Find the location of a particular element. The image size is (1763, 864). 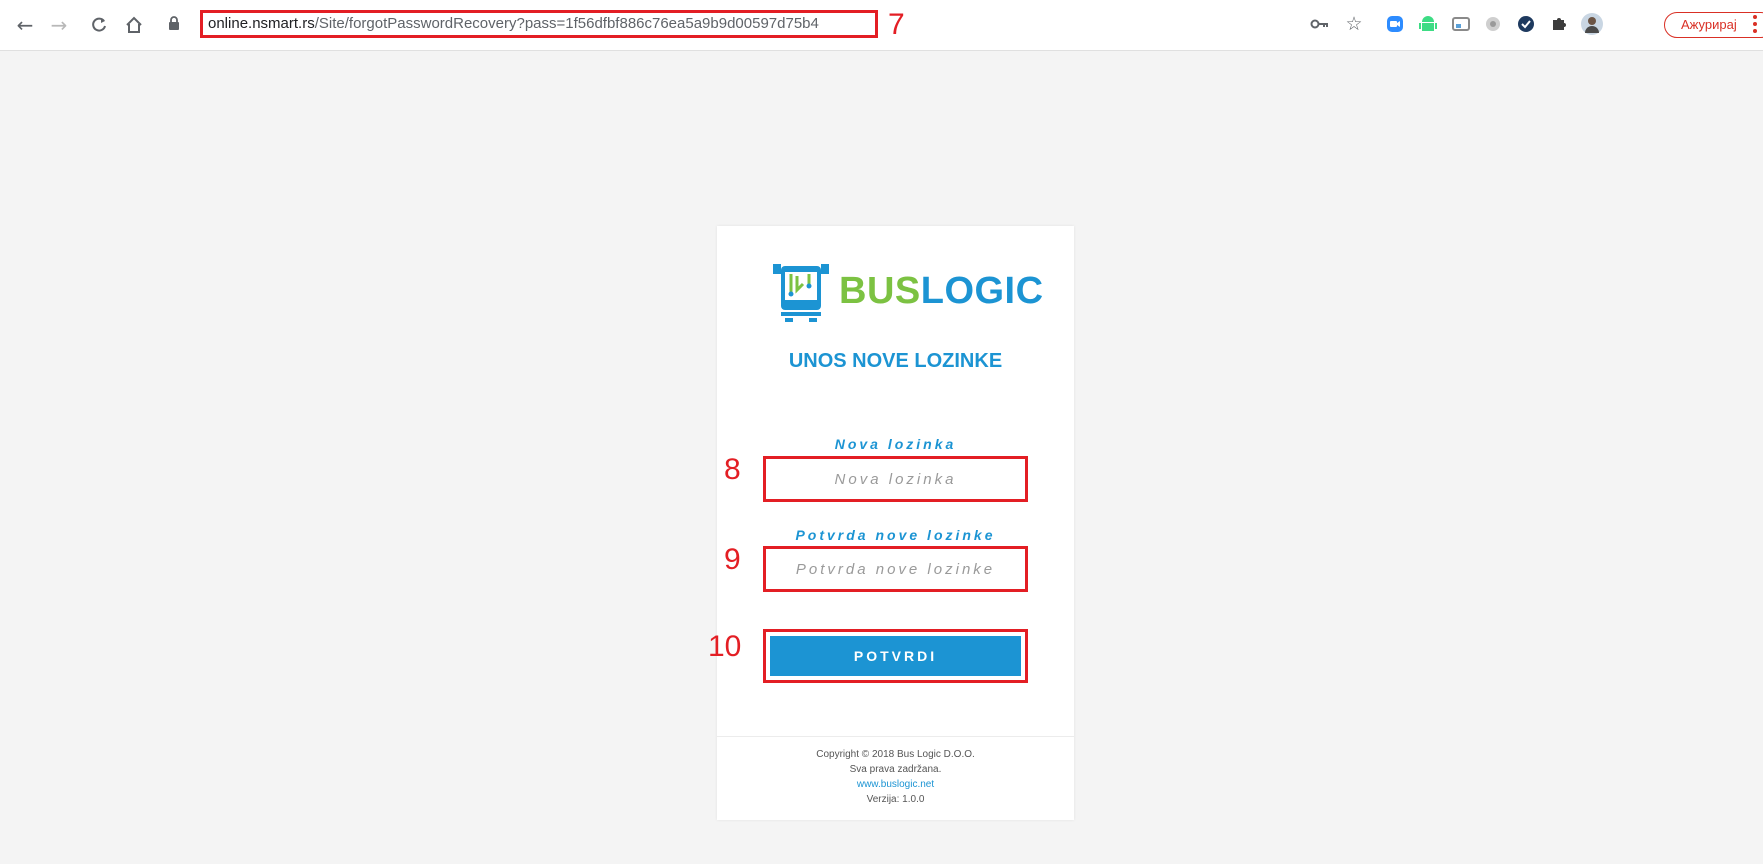

key-icon is located at coordinates (1320, 24).